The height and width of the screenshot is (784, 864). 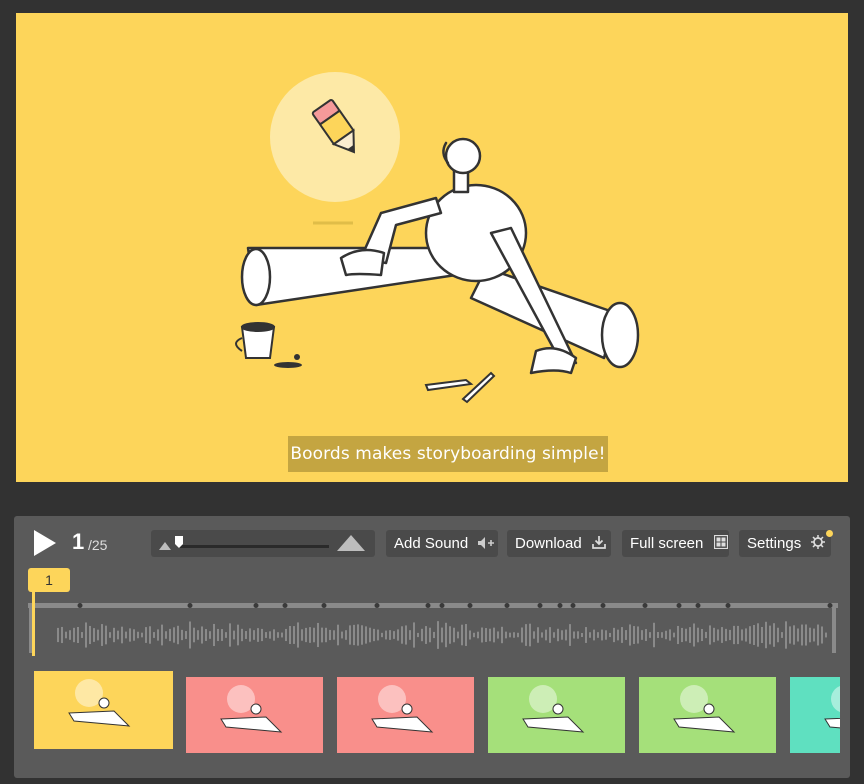 What do you see at coordinates (255, 340) in the screenshot?
I see `coffee-cup` at bounding box center [255, 340].